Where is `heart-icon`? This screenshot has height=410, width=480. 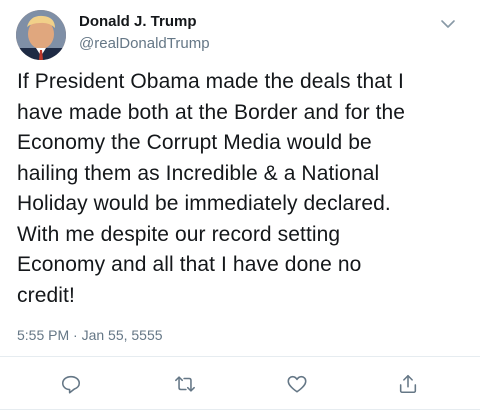
heart-icon is located at coordinates (297, 384).